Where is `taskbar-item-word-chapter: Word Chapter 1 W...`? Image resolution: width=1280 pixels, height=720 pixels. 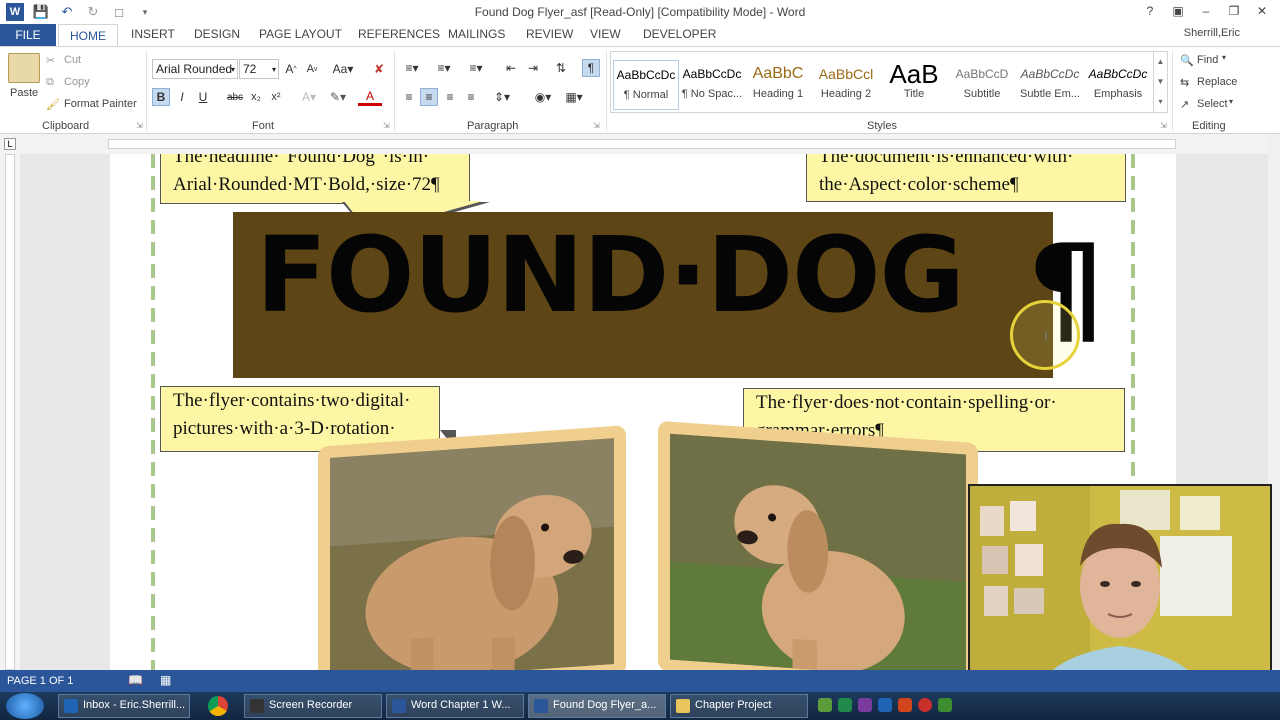
taskbar-item-word-chapter: Word Chapter 1 W... is located at coordinates (455, 706).